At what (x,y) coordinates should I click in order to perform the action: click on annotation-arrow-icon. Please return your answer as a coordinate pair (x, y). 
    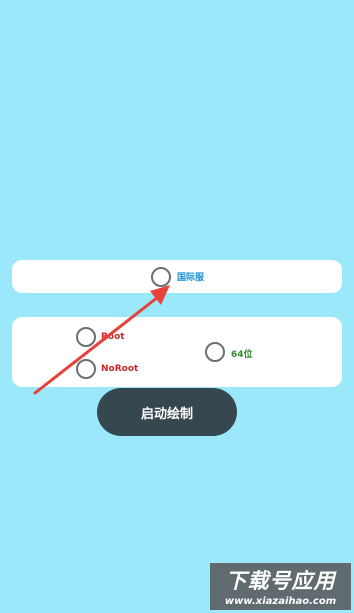
    Looking at the image, I should click on (101, 340).